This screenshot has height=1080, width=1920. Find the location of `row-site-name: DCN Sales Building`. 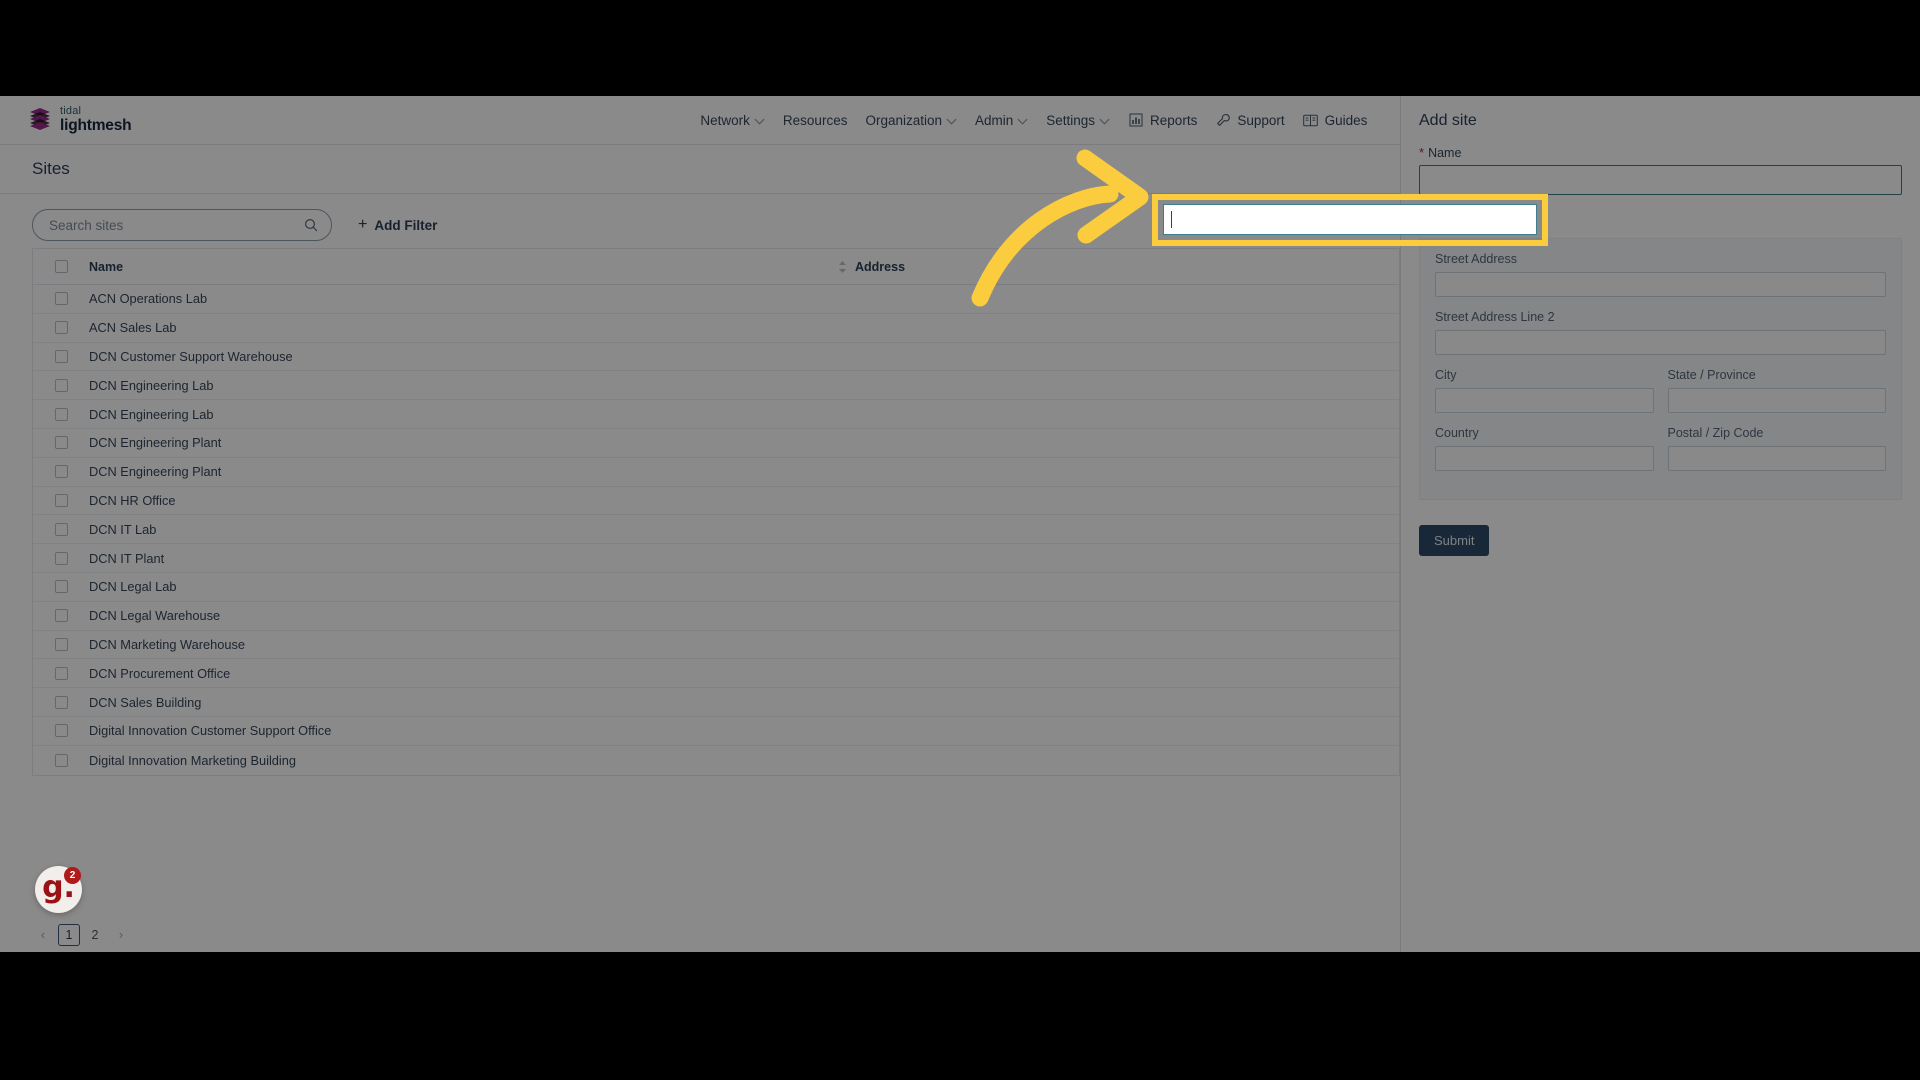

row-site-name: DCN Sales Building is located at coordinates (145, 702).